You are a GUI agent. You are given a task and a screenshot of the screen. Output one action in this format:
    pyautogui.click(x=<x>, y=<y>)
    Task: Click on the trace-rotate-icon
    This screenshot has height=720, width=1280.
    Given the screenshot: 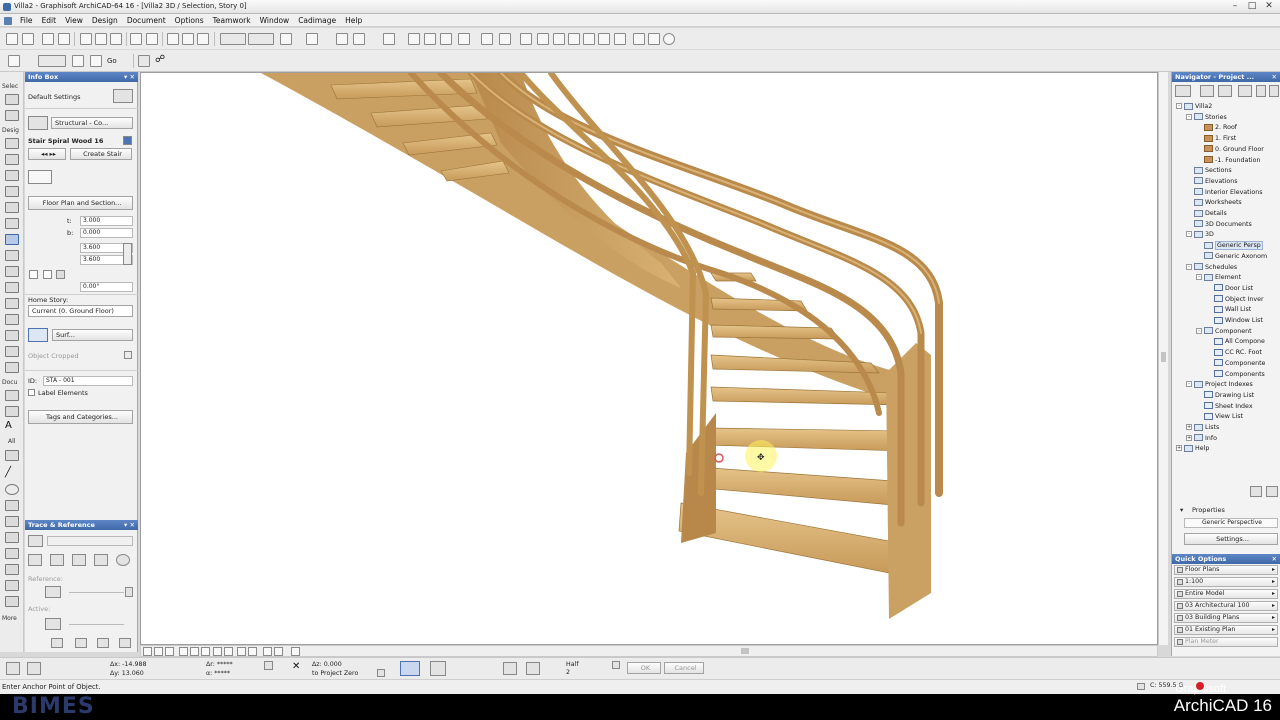 What is the action you would take?
    pyautogui.click(x=57, y=560)
    